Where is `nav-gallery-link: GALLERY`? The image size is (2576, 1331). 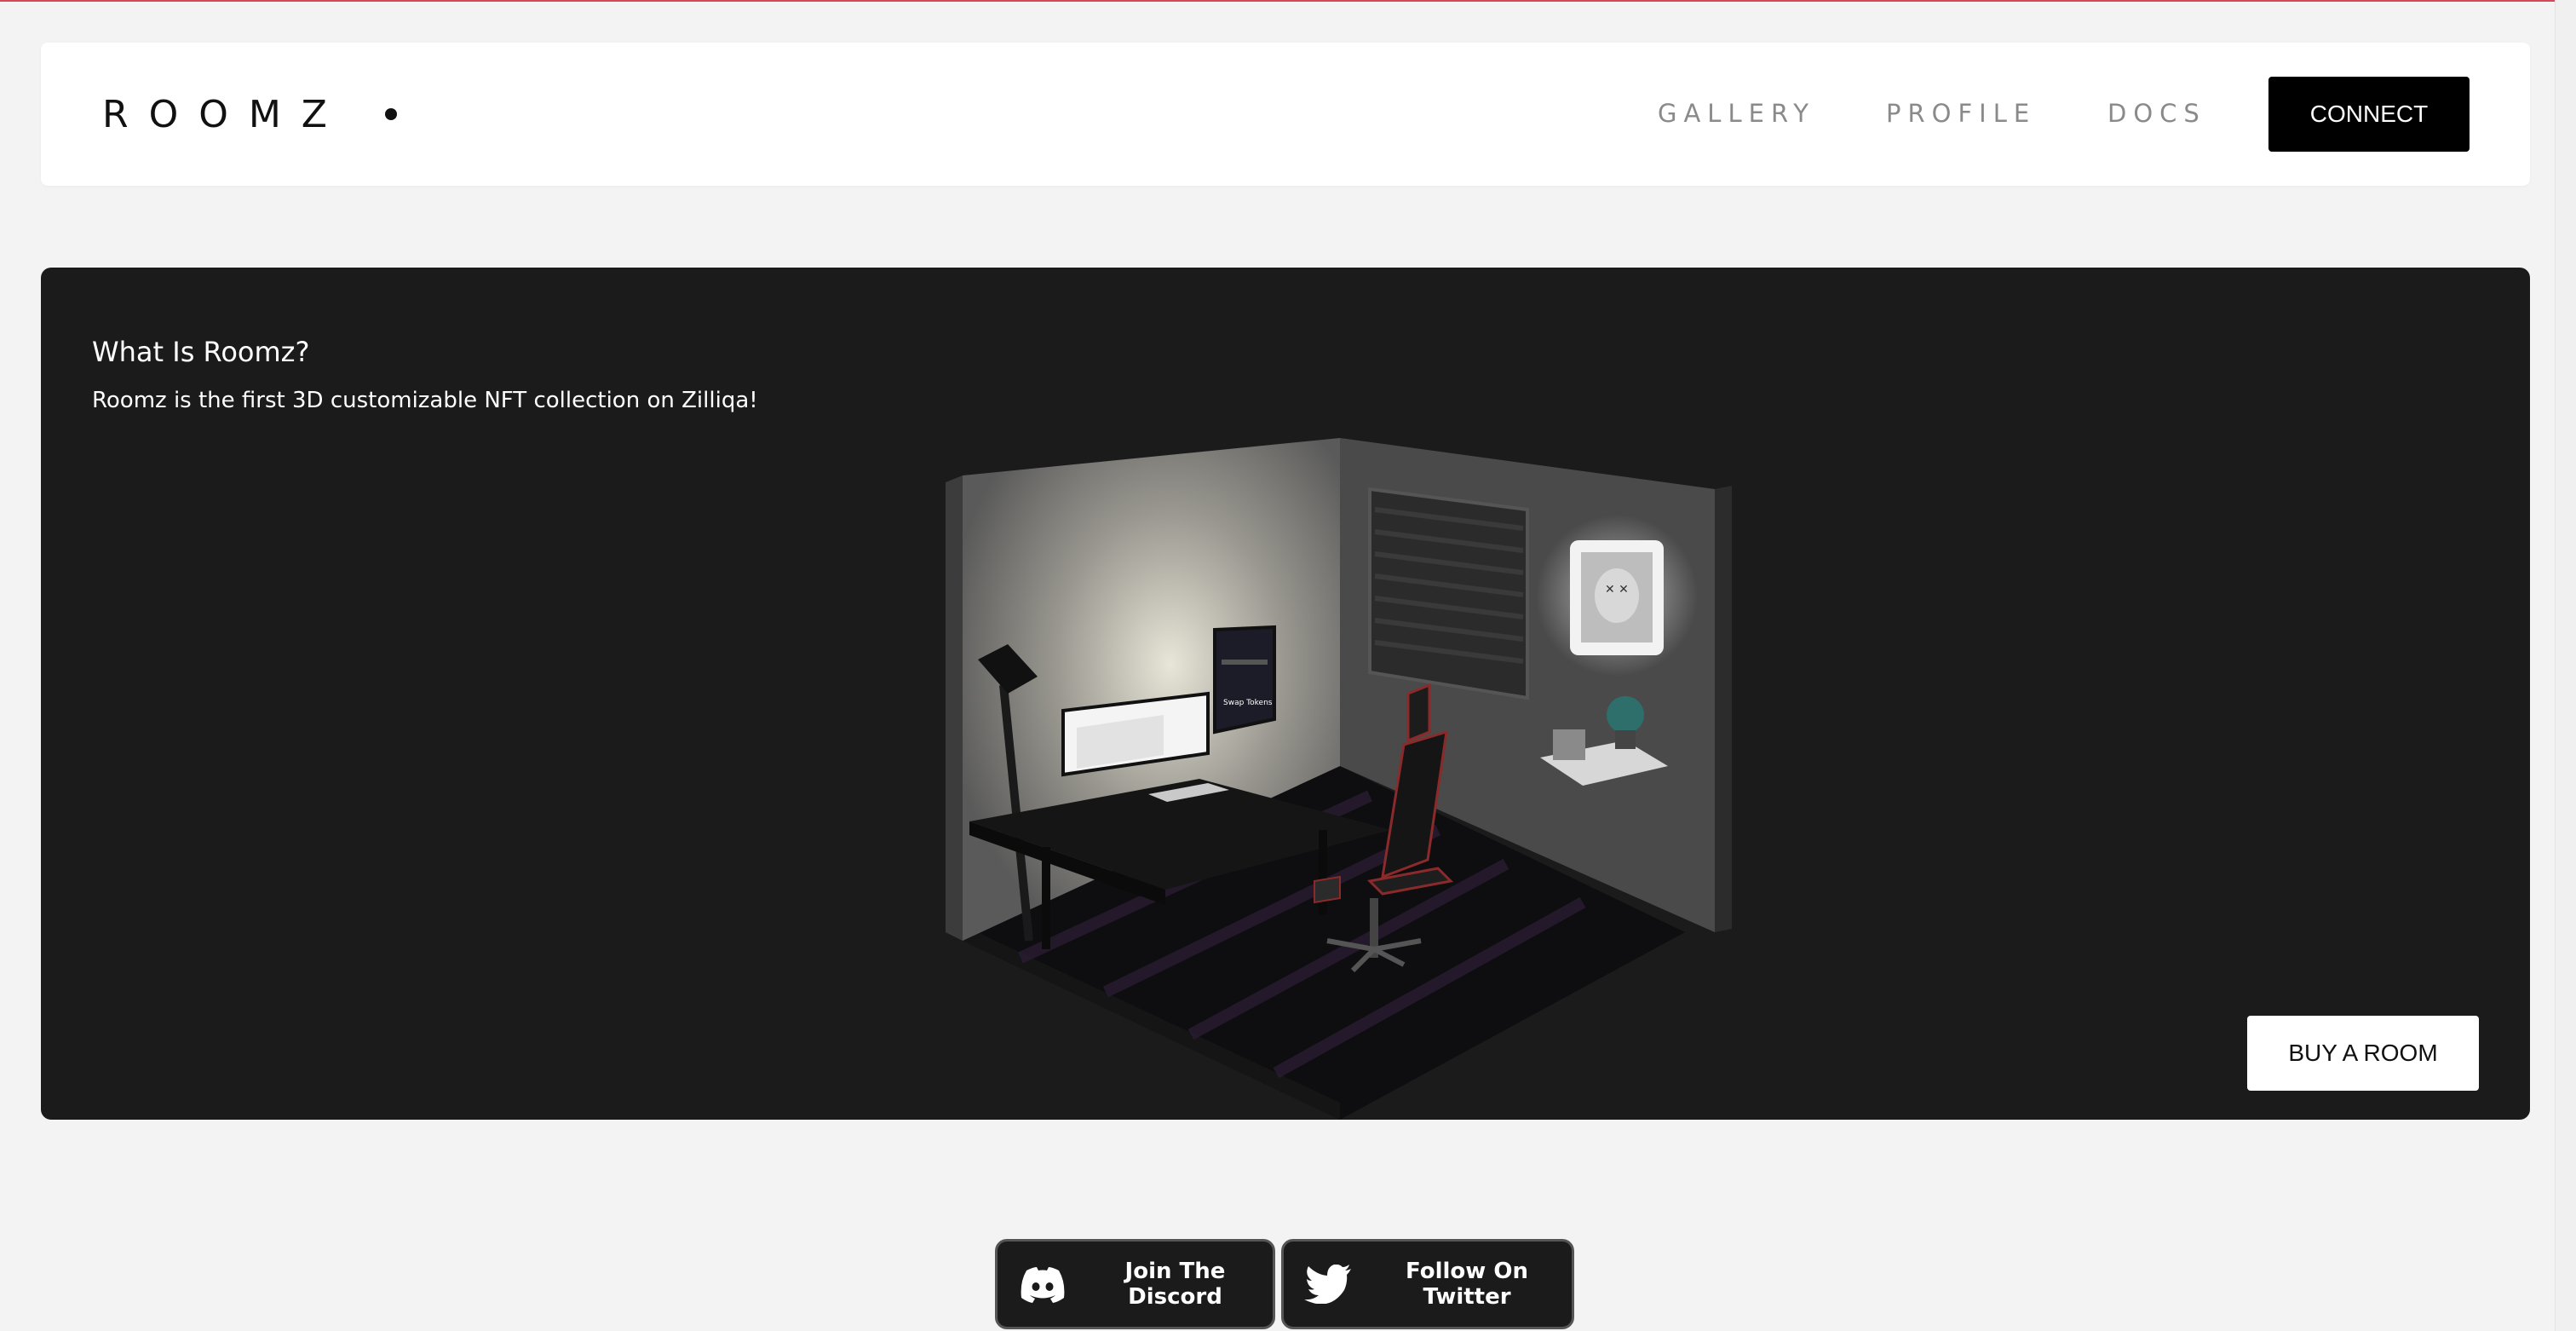 nav-gallery-link: GALLERY is located at coordinates (1737, 113).